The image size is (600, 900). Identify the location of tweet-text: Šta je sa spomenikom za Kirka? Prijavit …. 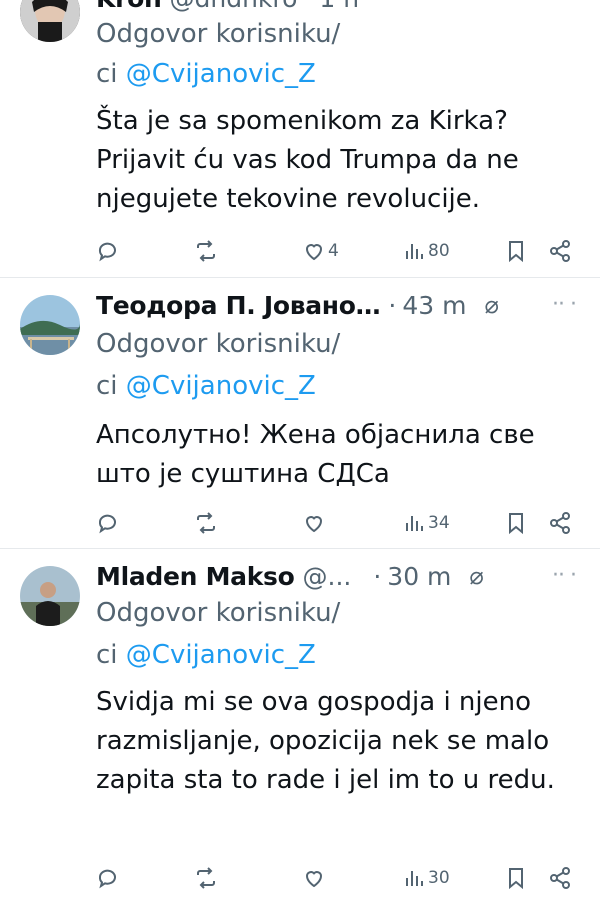
(307, 160).